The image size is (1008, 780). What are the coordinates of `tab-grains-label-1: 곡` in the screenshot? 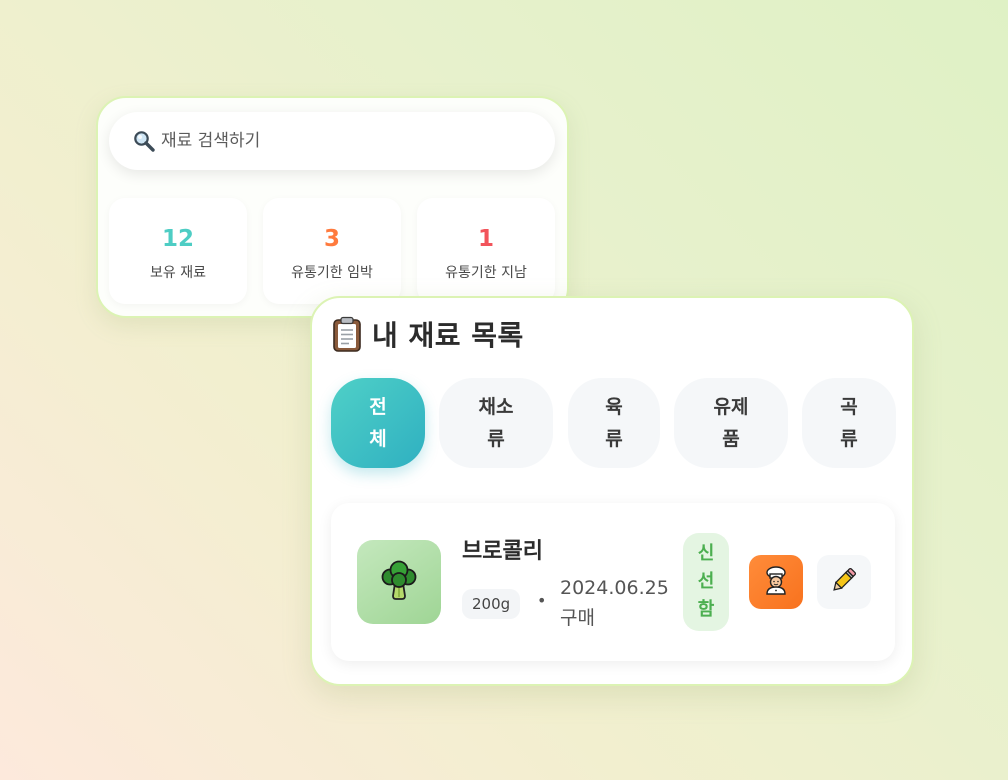 It's located at (849, 407).